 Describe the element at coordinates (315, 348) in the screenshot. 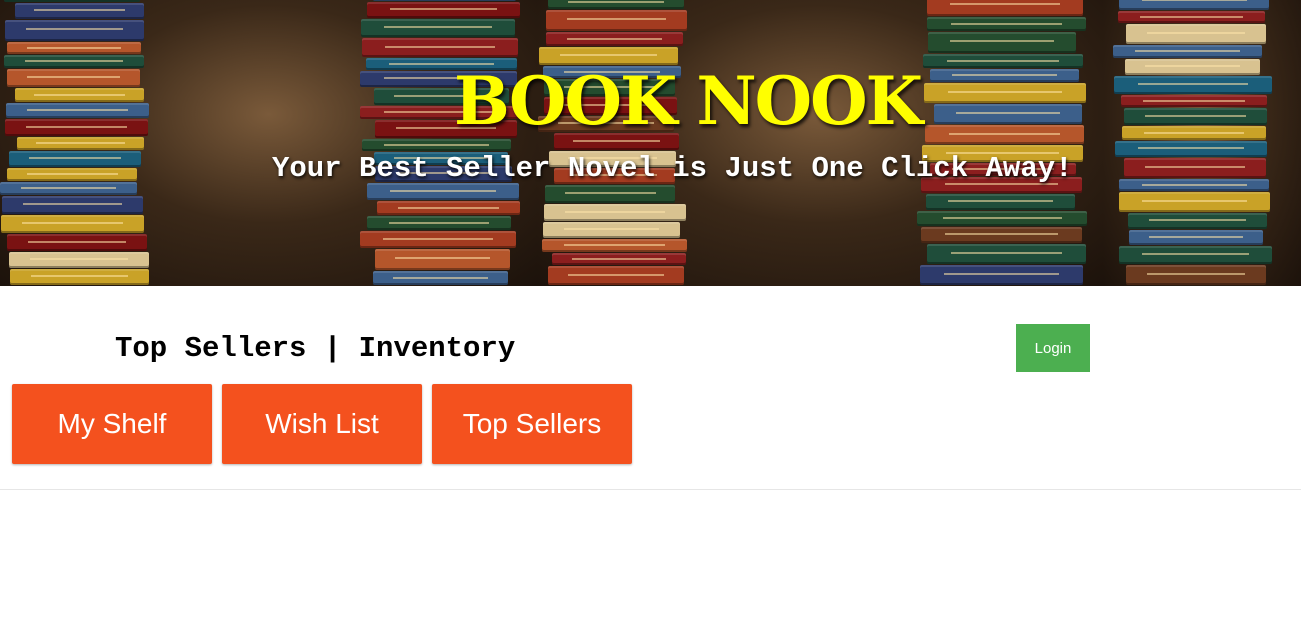

I see `nav-heading: Top Sellers | Inventory` at that location.